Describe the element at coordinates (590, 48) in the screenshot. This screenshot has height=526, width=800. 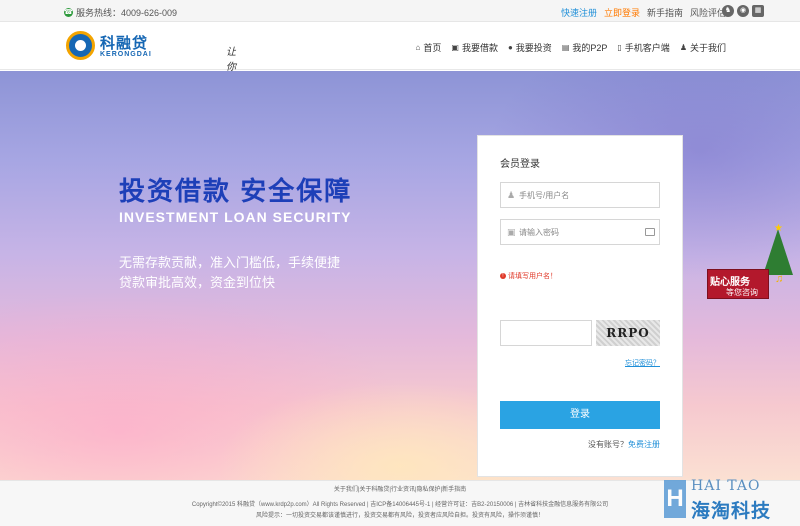
I see `nav-label: 我的P2P` at that location.